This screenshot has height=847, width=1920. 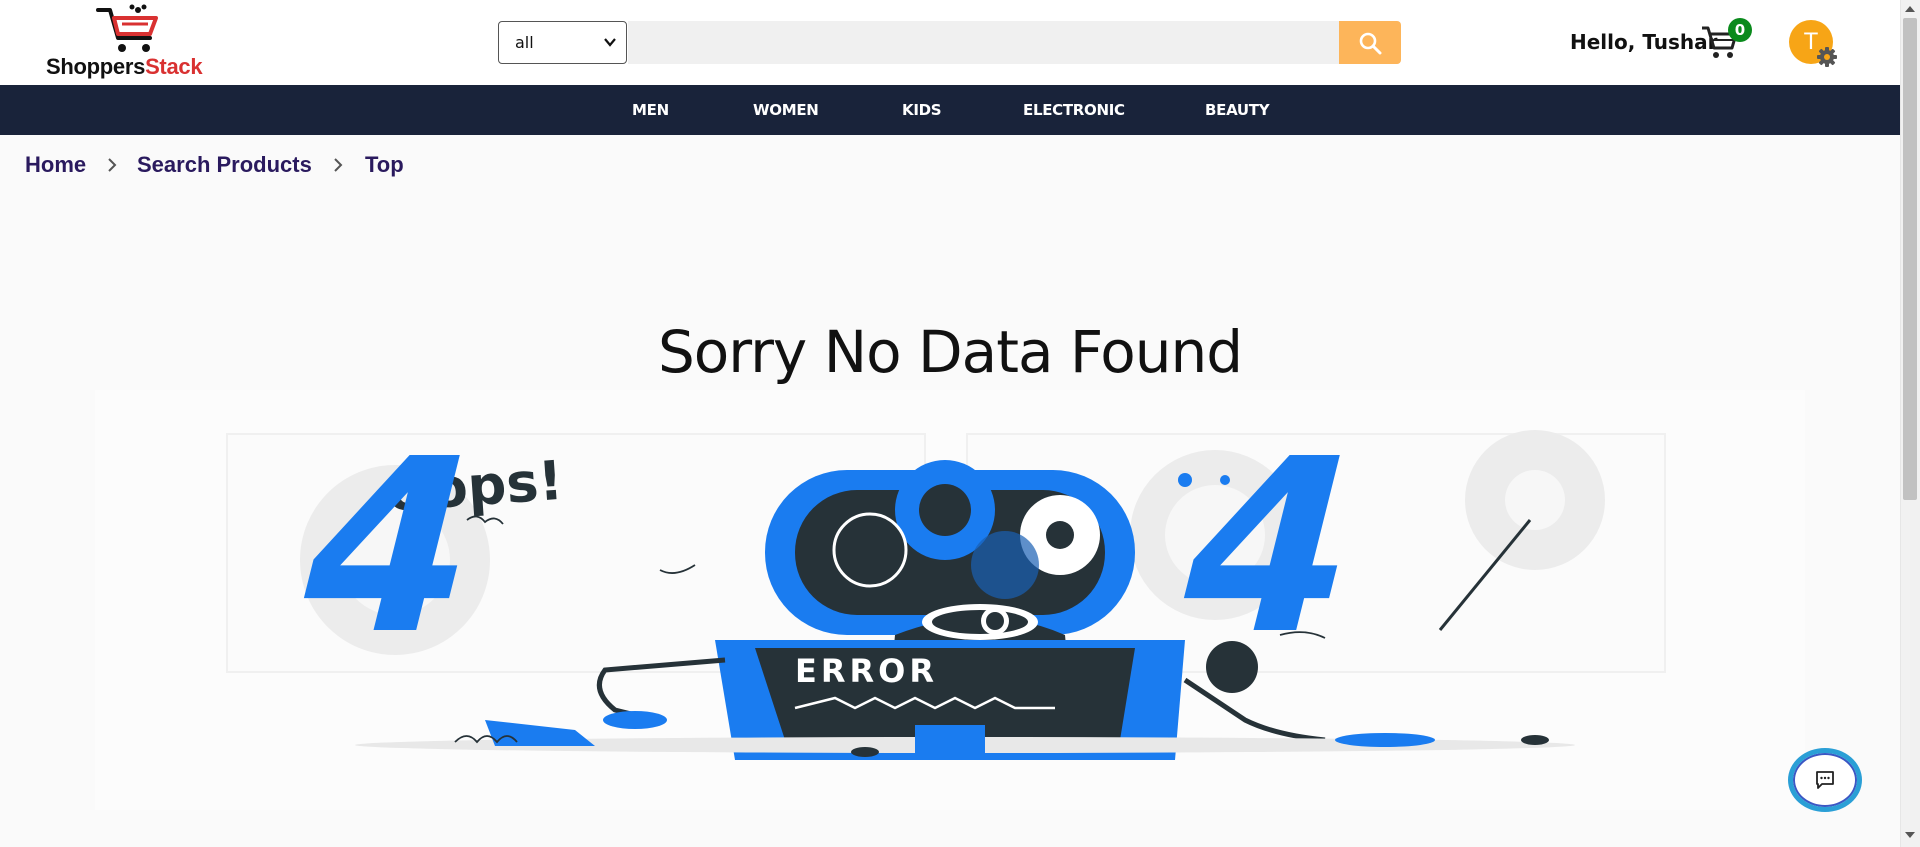 What do you see at coordinates (866, 671) in the screenshot?
I see `error-label: ERROR` at bounding box center [866, 671].